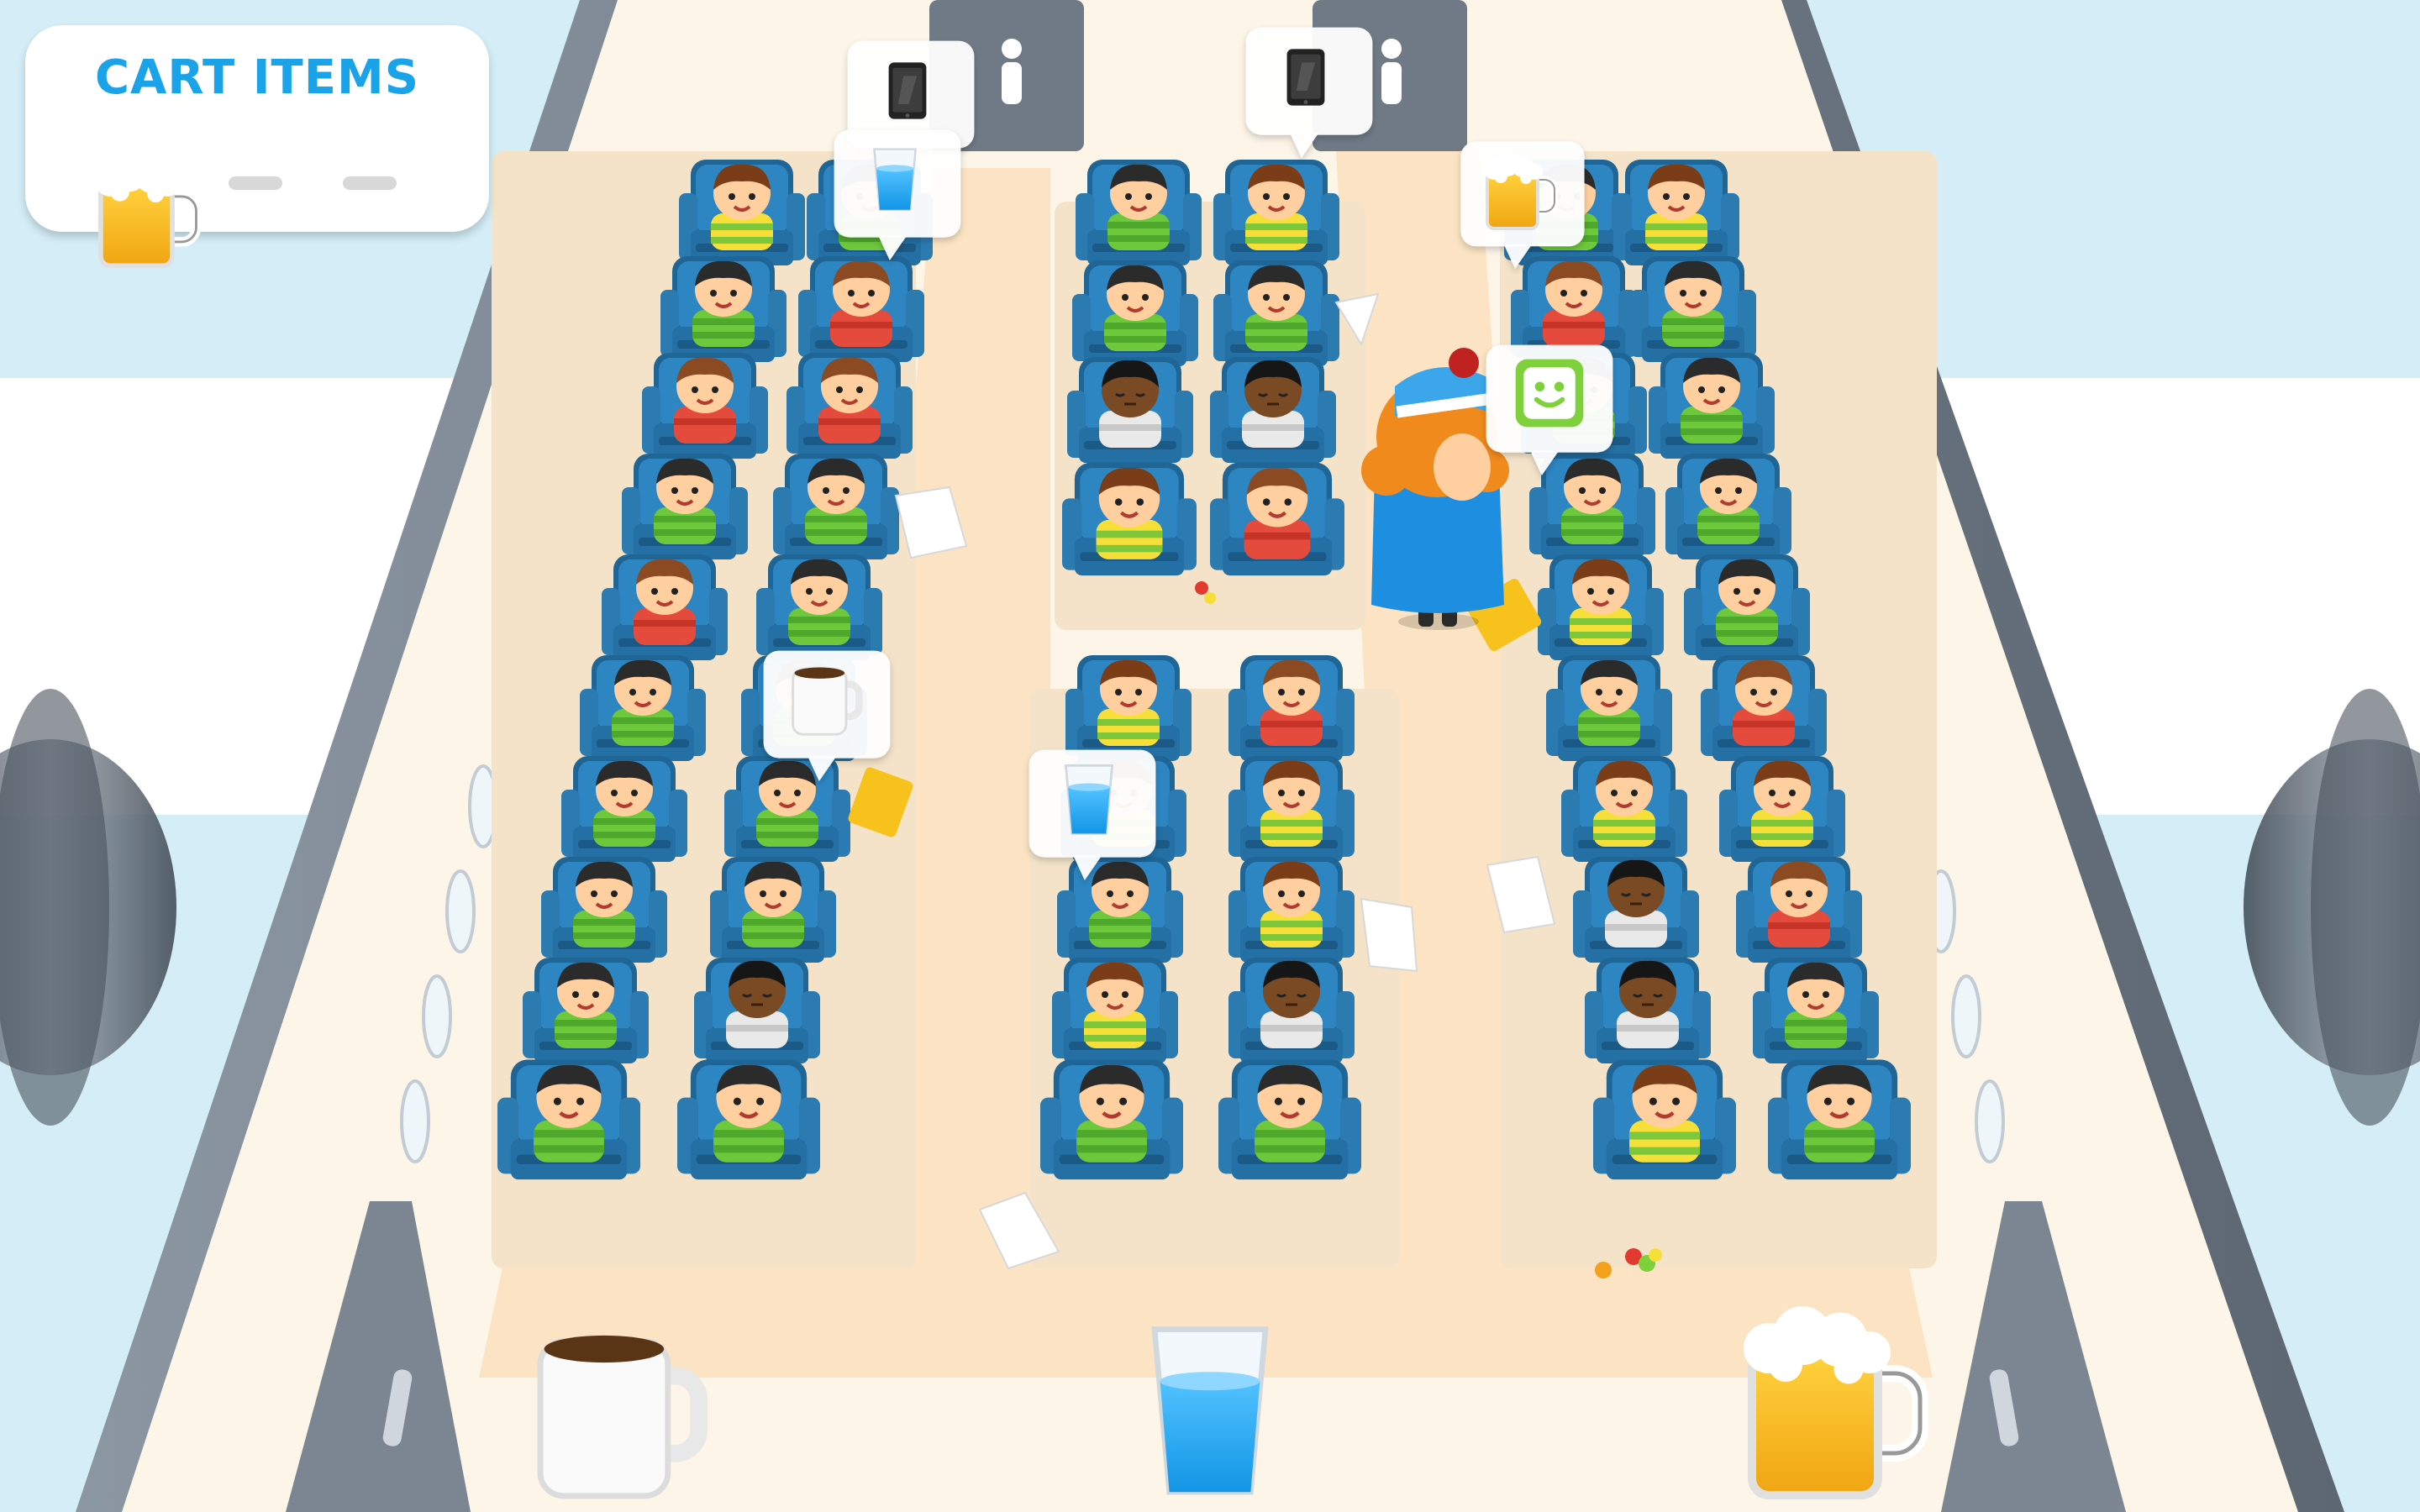  What do you see at coordinates (257, 128) in the screenshot?
I see `cart-items-panel: CART ITEMS` at bounding box center [257, 128].